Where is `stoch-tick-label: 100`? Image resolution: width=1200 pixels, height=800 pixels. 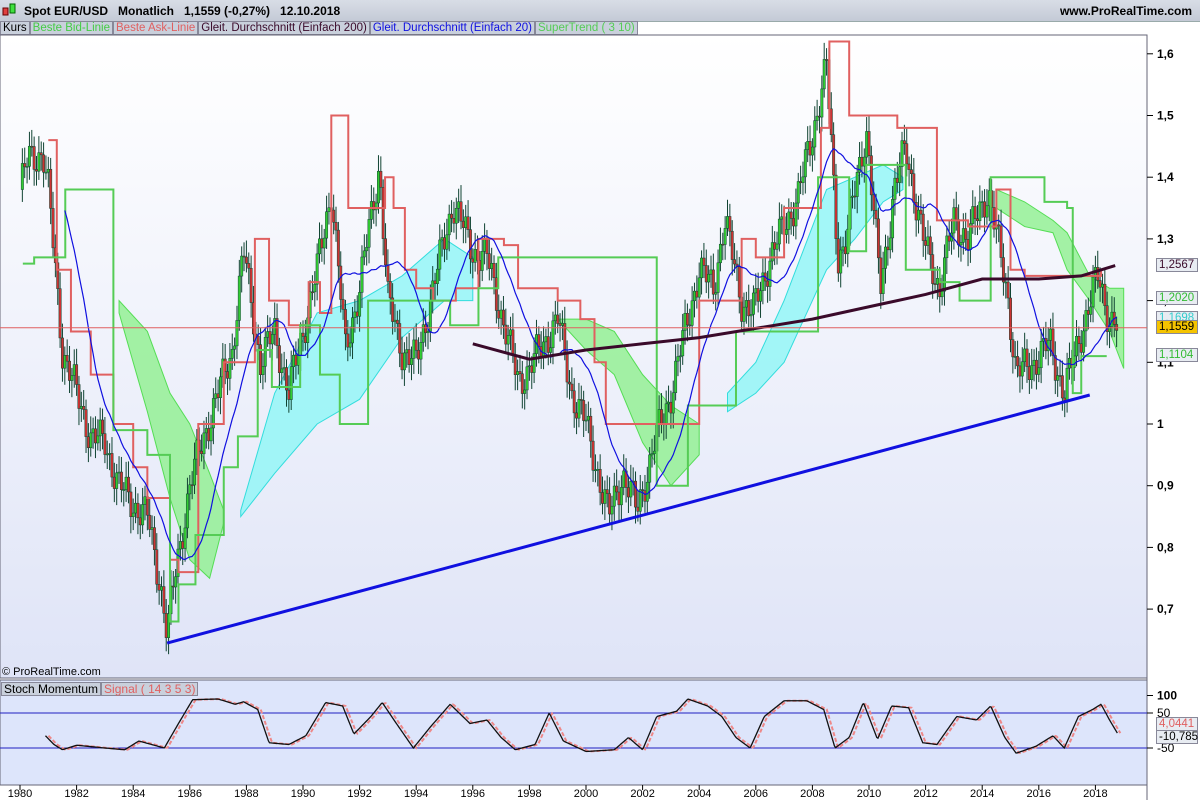
stoch-tick-label: 100 is located at coordinates (1167, 696).